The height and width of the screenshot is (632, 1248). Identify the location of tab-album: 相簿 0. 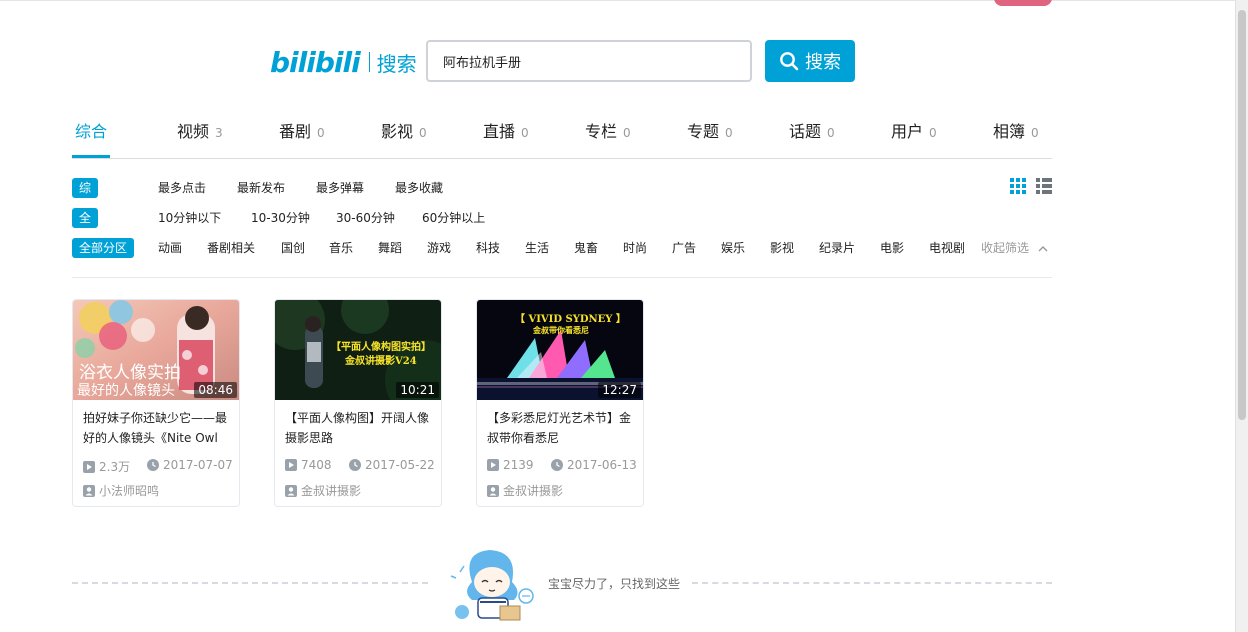
(1016, 130).